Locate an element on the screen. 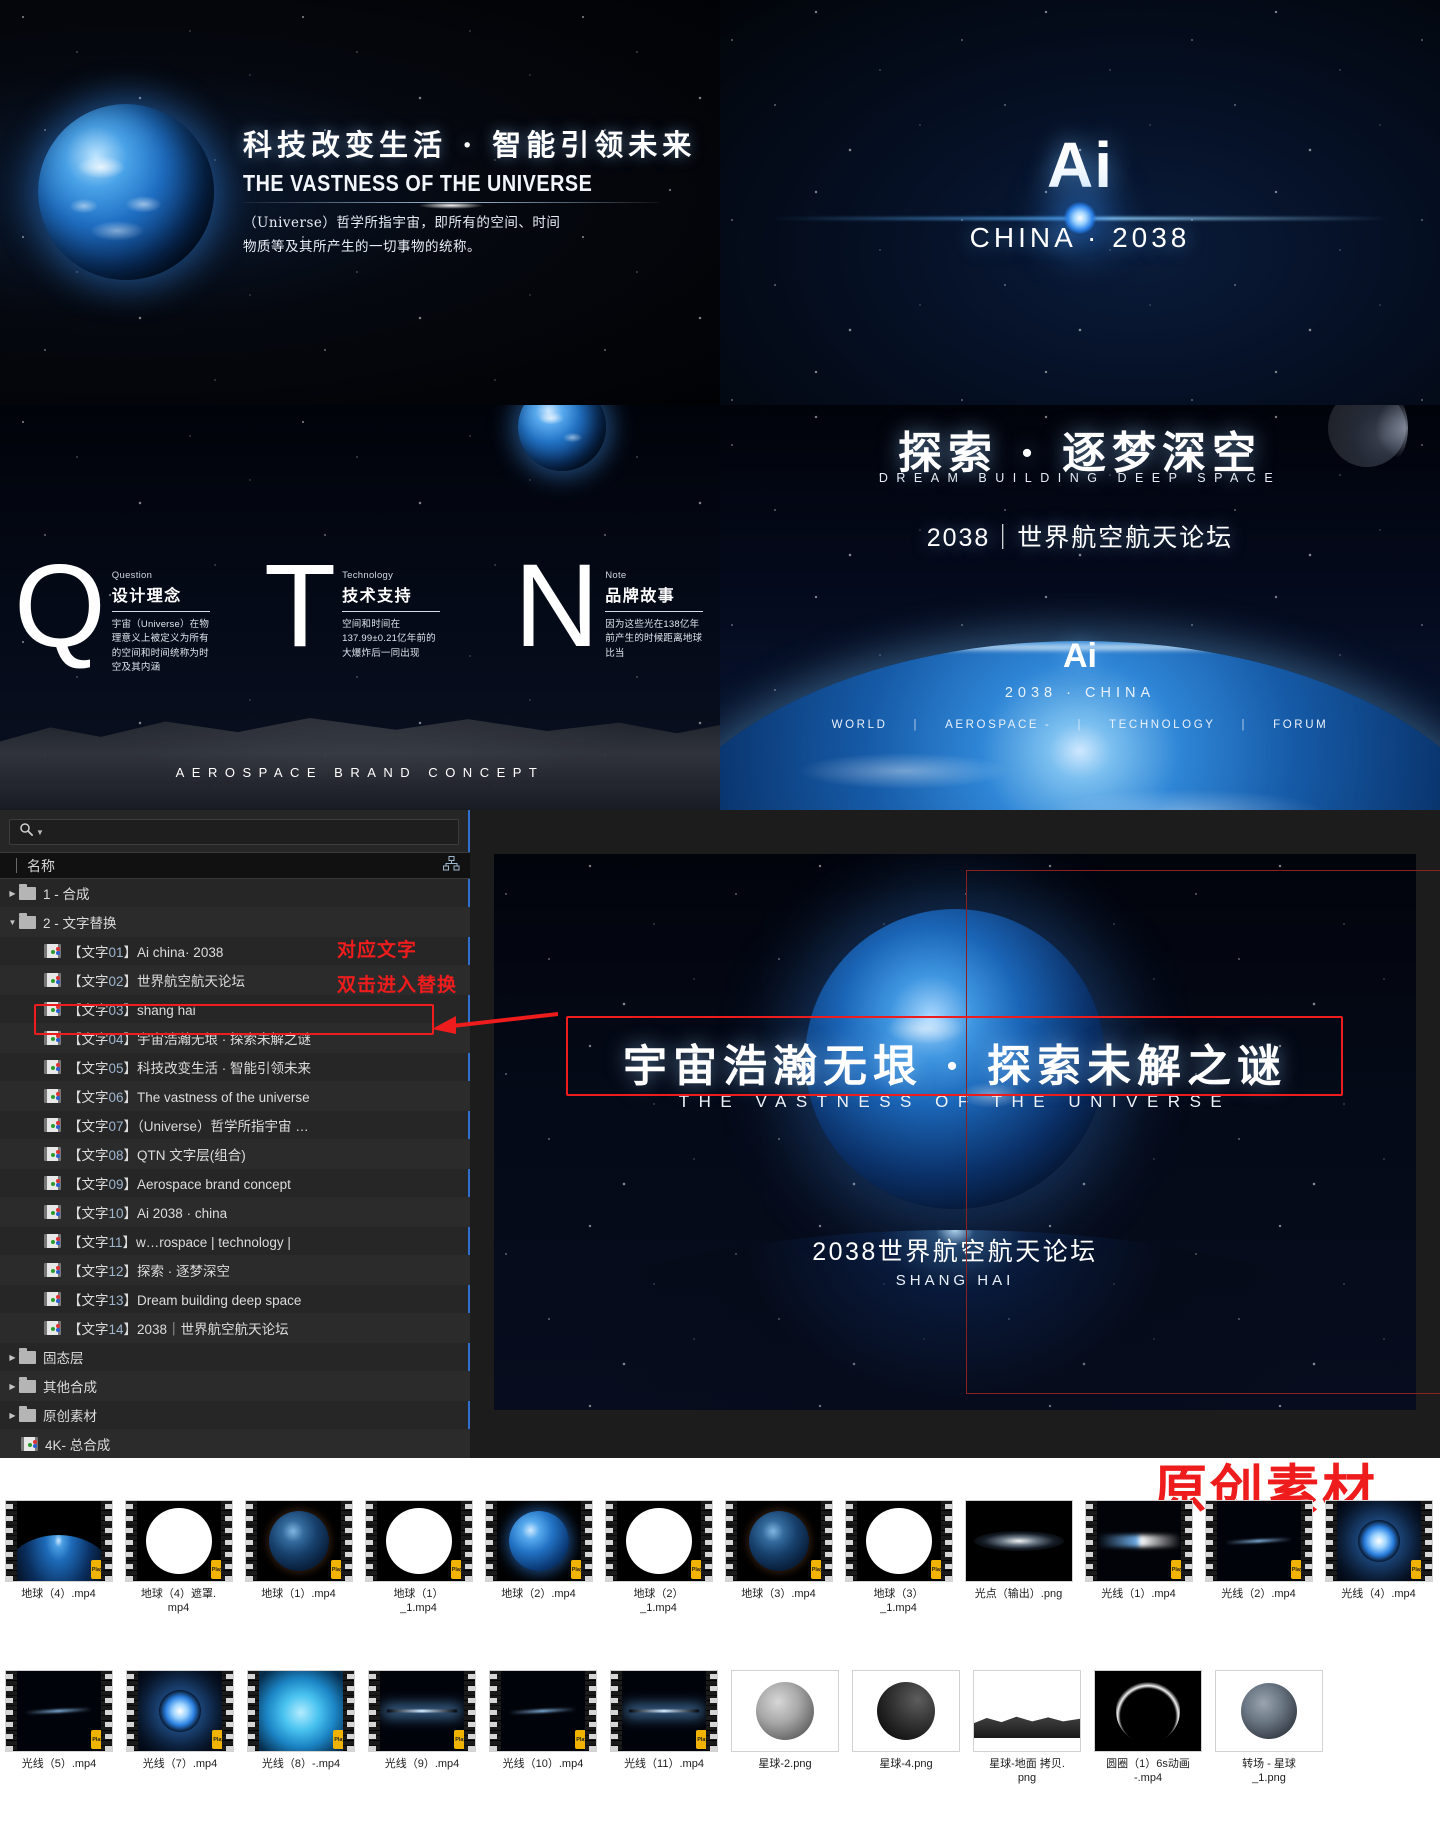  panel-a-body-line2: 物质等及其所产生的一切事物的统称。 is located at coordinates (362, 247).